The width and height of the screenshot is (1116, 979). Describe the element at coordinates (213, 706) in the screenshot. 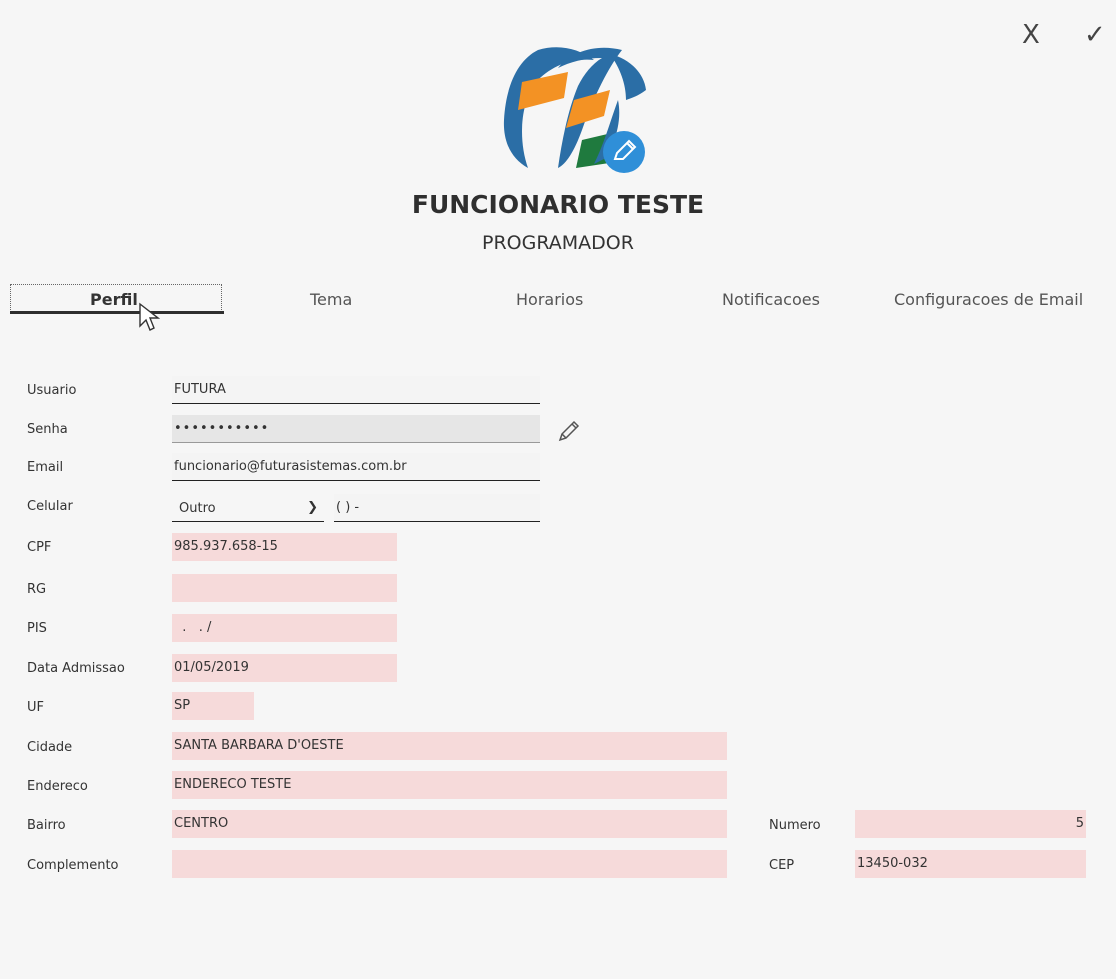

I see `uf-field: SP` at that location.